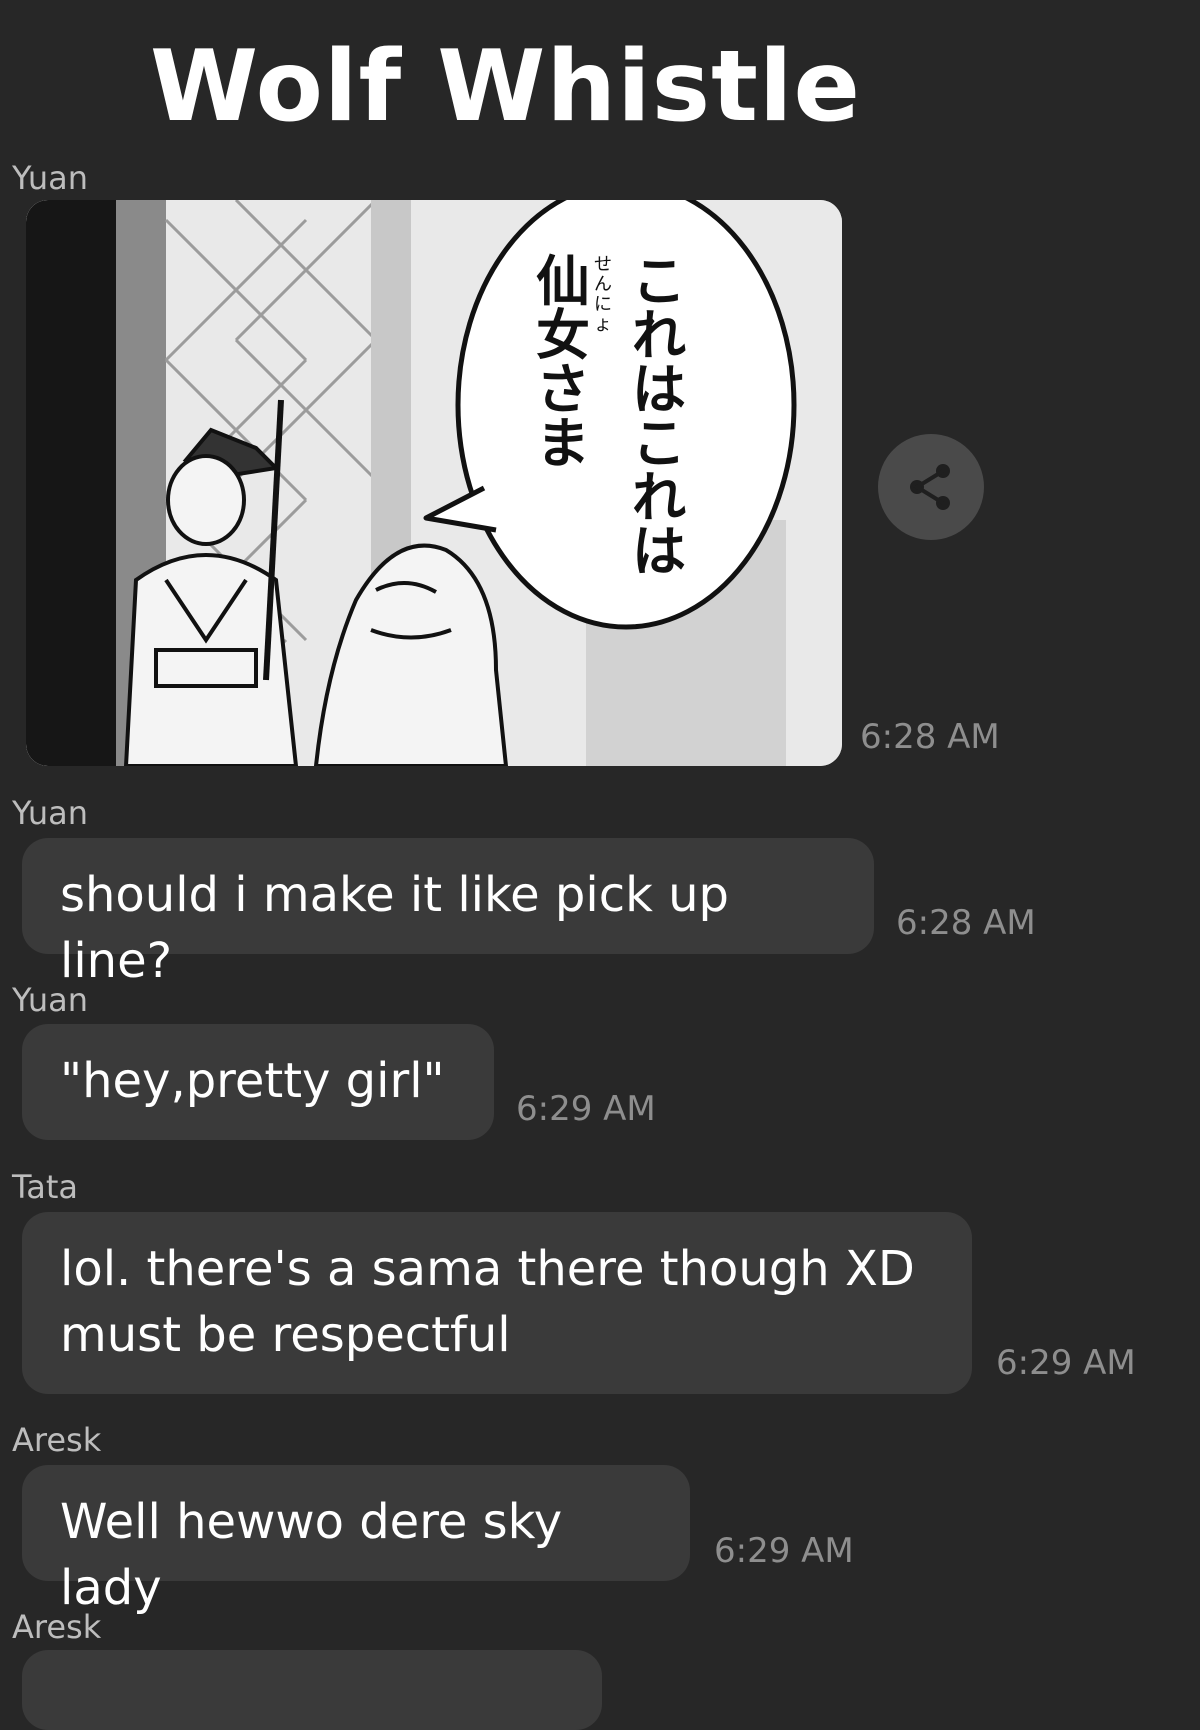 The image size is (1200, 1730). What do you see at coordinates (603, 284) in the screenshot?
I see `svg-text: ん` at bounding box center [603, 284].